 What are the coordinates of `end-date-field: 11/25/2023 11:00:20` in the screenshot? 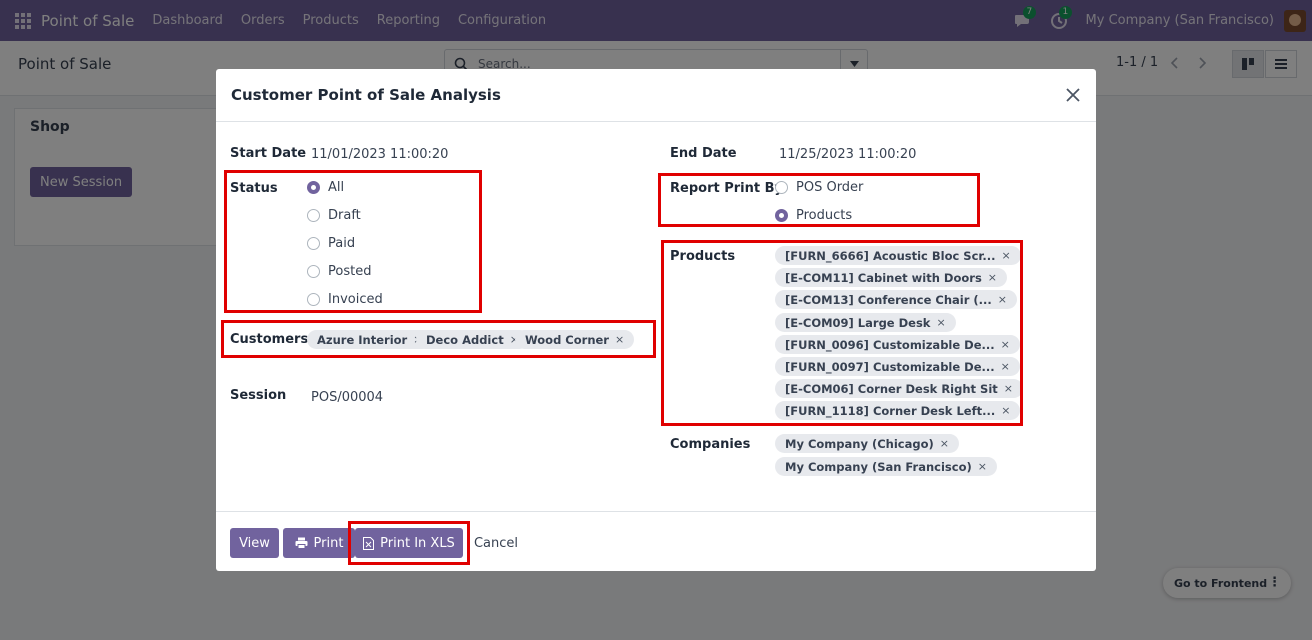 It's located at (847, 154).